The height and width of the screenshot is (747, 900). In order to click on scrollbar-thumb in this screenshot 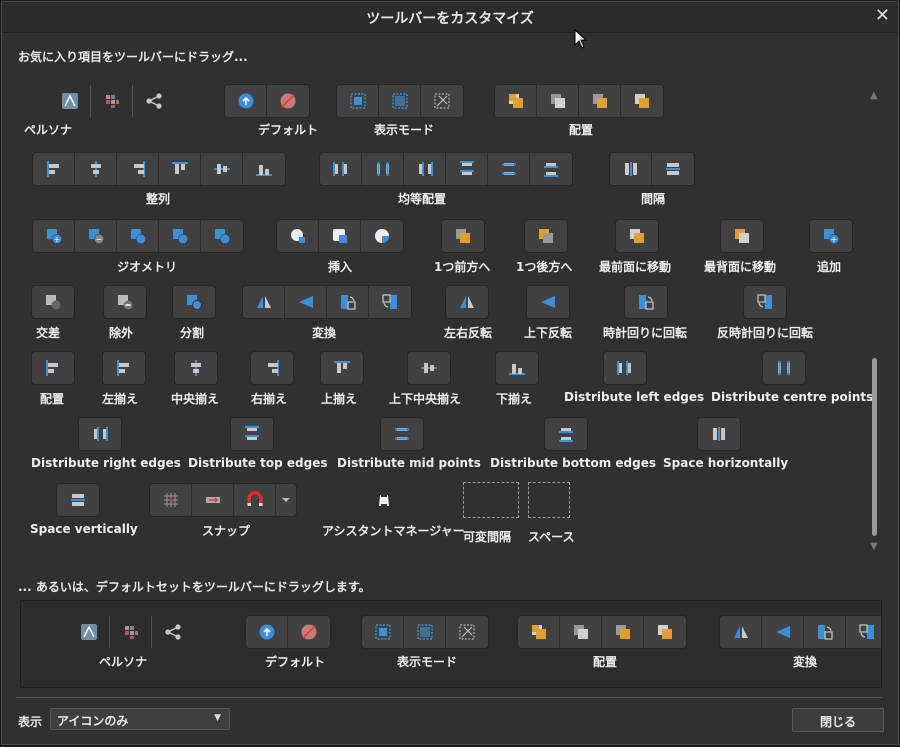, I will do `click(874, 447)`.